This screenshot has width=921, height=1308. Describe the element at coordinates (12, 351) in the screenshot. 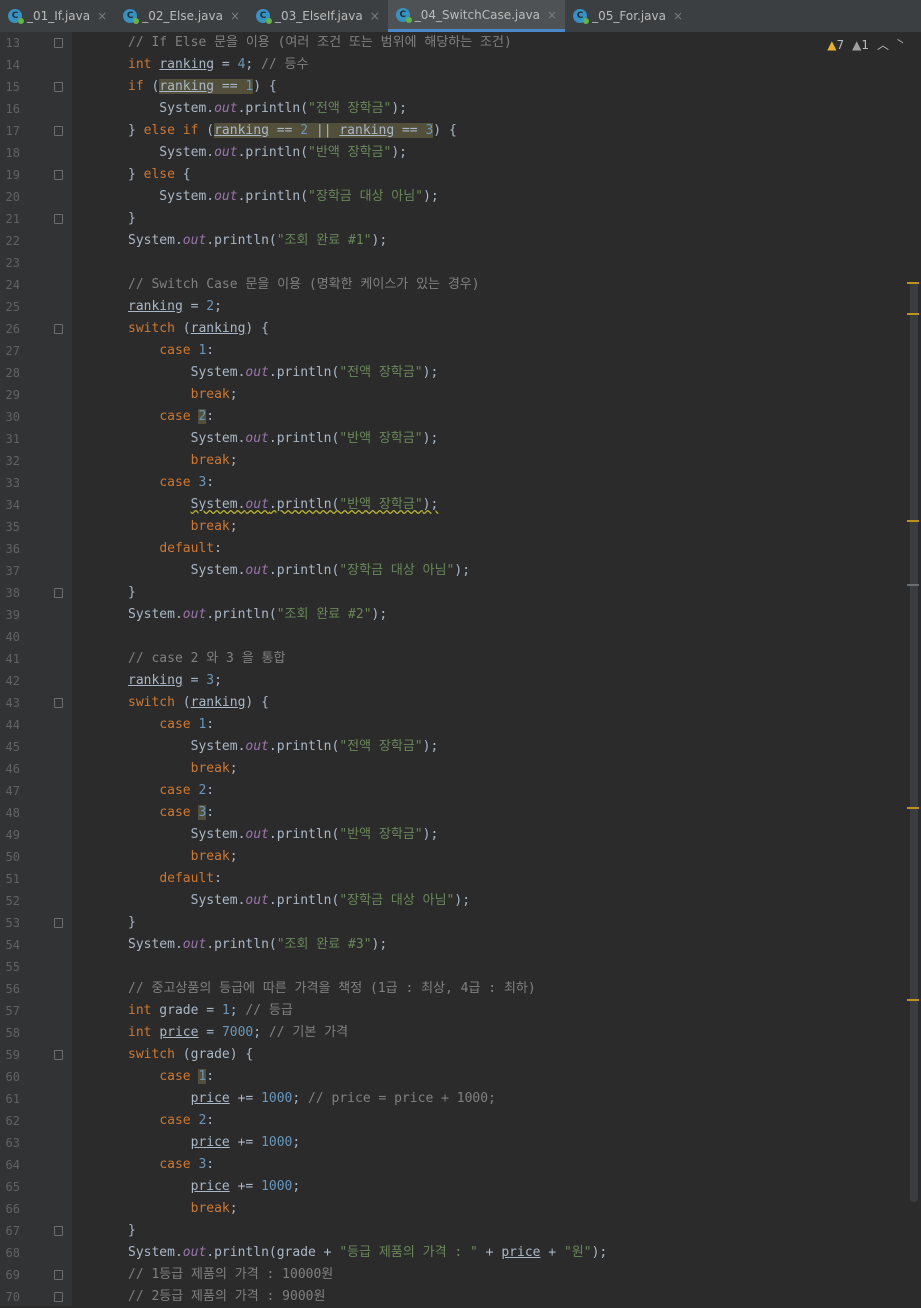

I see `line-number: 27` at that location.